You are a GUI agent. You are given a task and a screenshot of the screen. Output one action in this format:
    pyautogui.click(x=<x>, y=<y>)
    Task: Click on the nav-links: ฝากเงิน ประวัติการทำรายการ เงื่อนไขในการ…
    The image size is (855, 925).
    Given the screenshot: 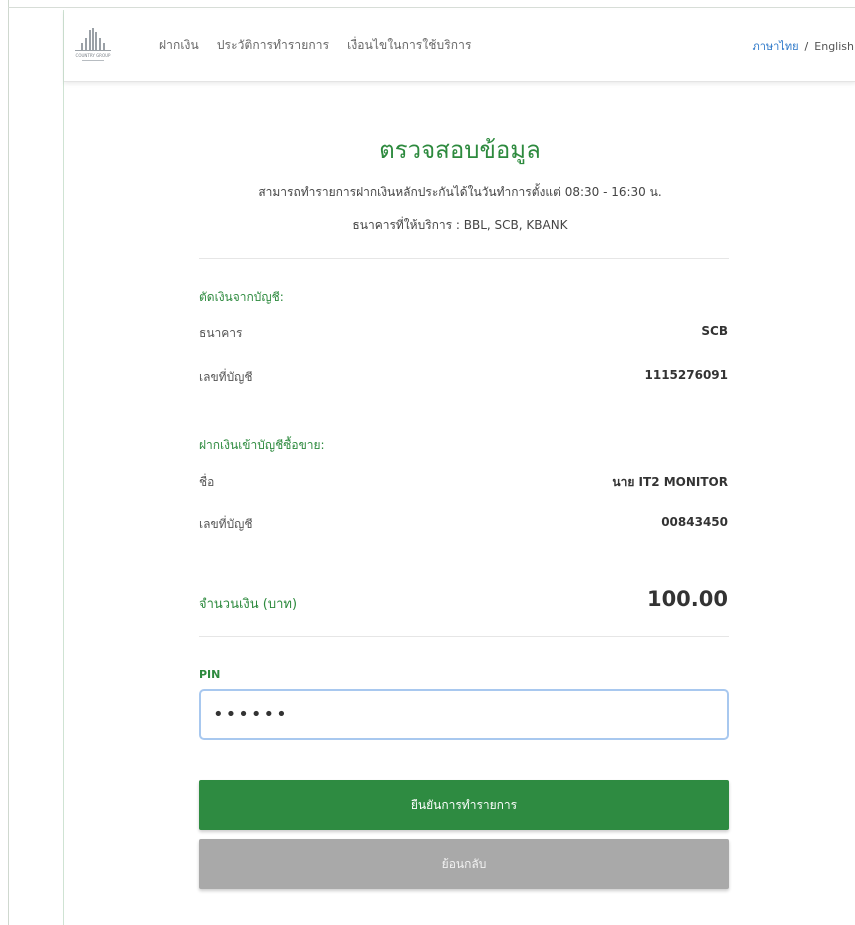 What is the action you would take?
    pyautogui.click(x=324, y=45)
    